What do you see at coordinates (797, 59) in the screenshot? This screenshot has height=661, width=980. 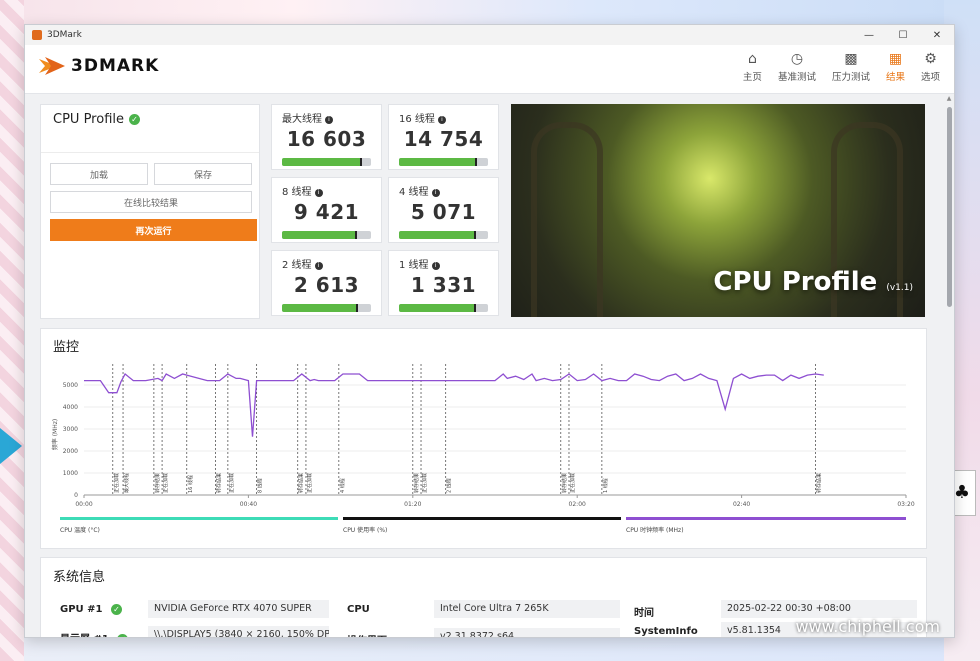 I see `gauge-icon: ◷` at bounding box center [797, 59].